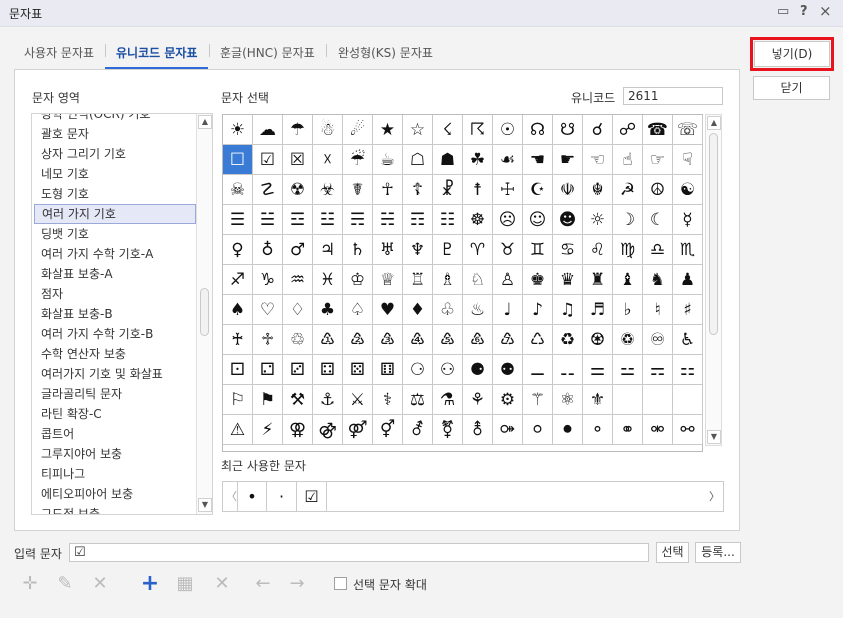  What do you see at coordinates (538, 160) in the screenshot?
I see `char-cell: ☚` at bounding box center [538, 160].